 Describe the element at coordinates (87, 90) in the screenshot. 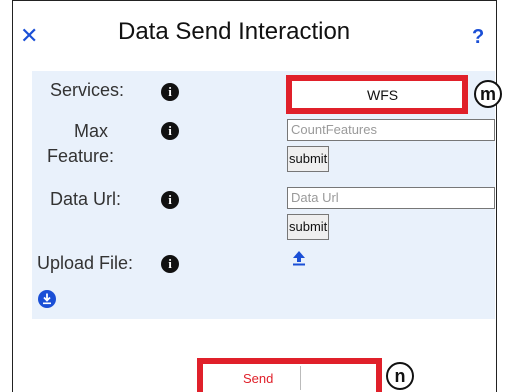

I see `services-label: Services:` at that location.